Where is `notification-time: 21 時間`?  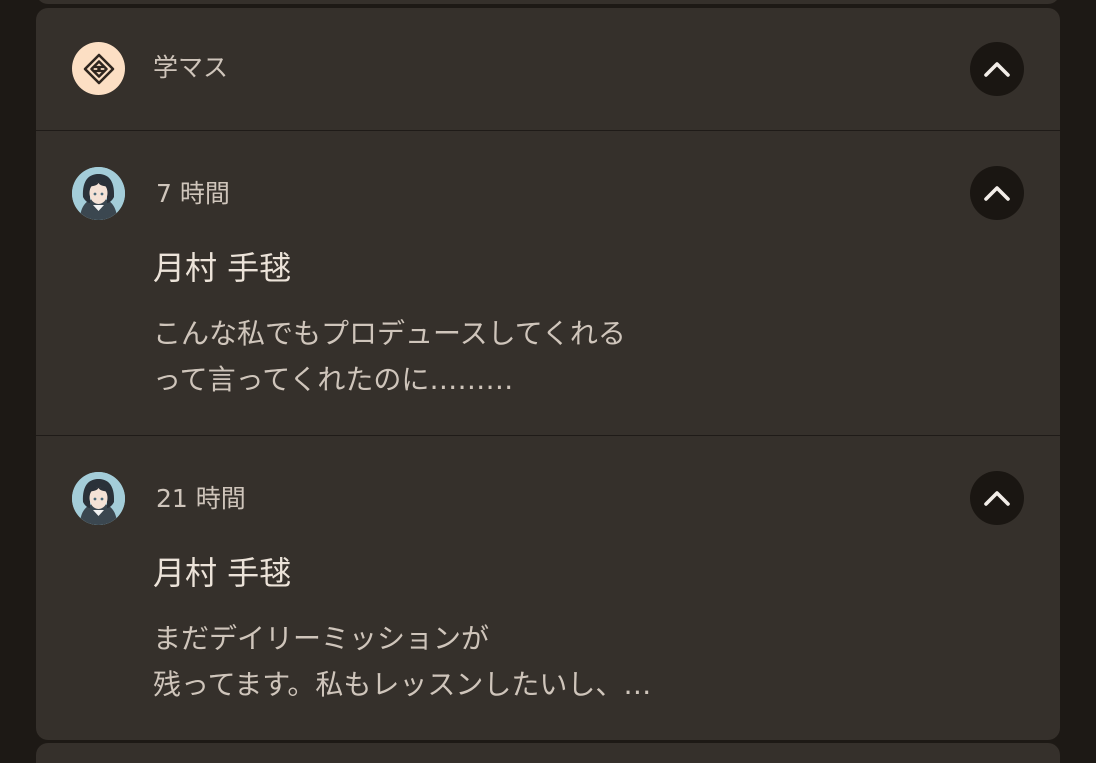
notification-time: 21 時間 is located at coordinates (201, 498).